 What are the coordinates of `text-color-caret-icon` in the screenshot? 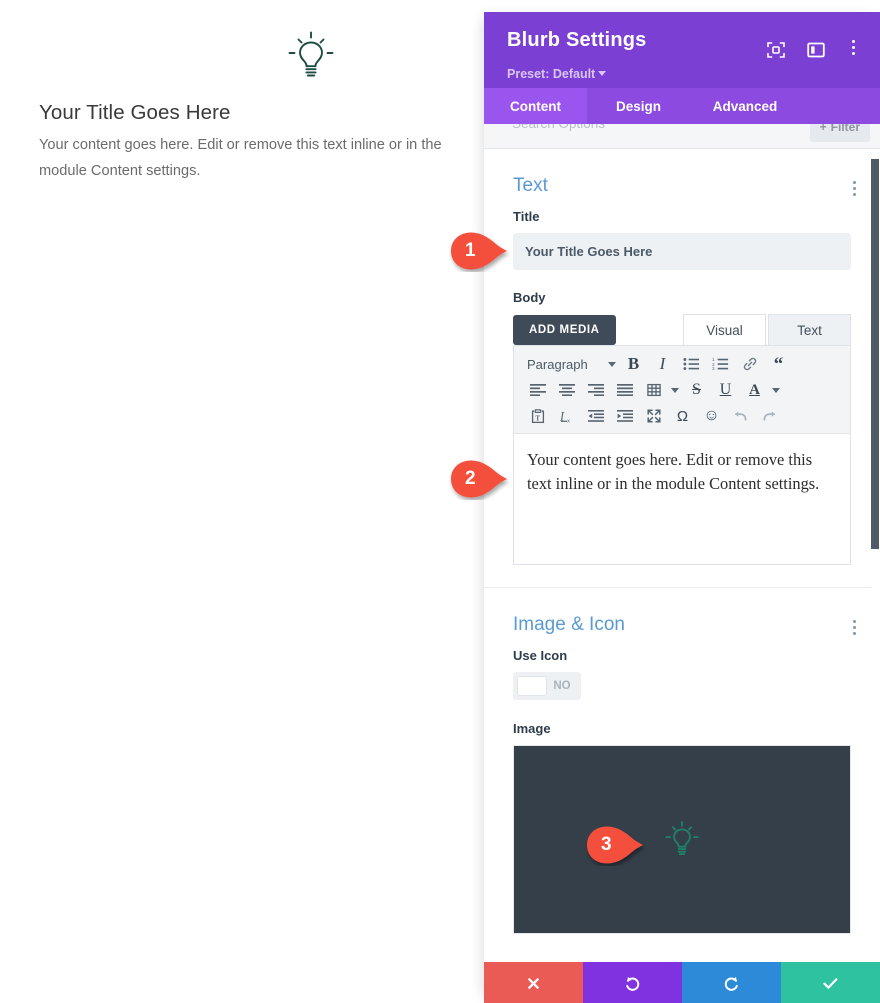 It's located at (776, 390).